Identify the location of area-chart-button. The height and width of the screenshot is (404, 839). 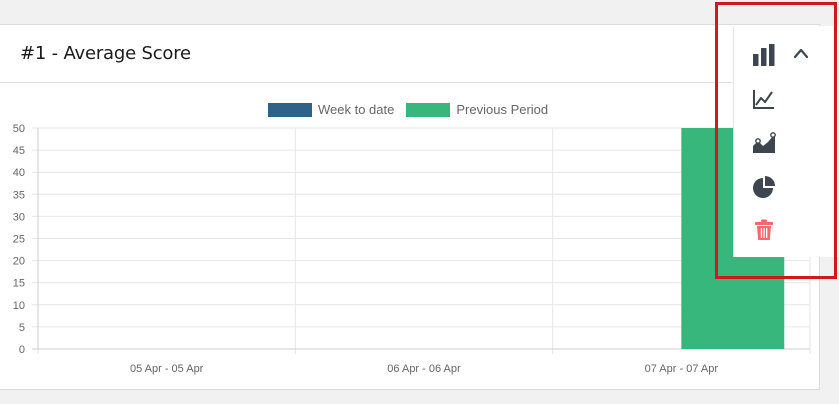
(764, 143).